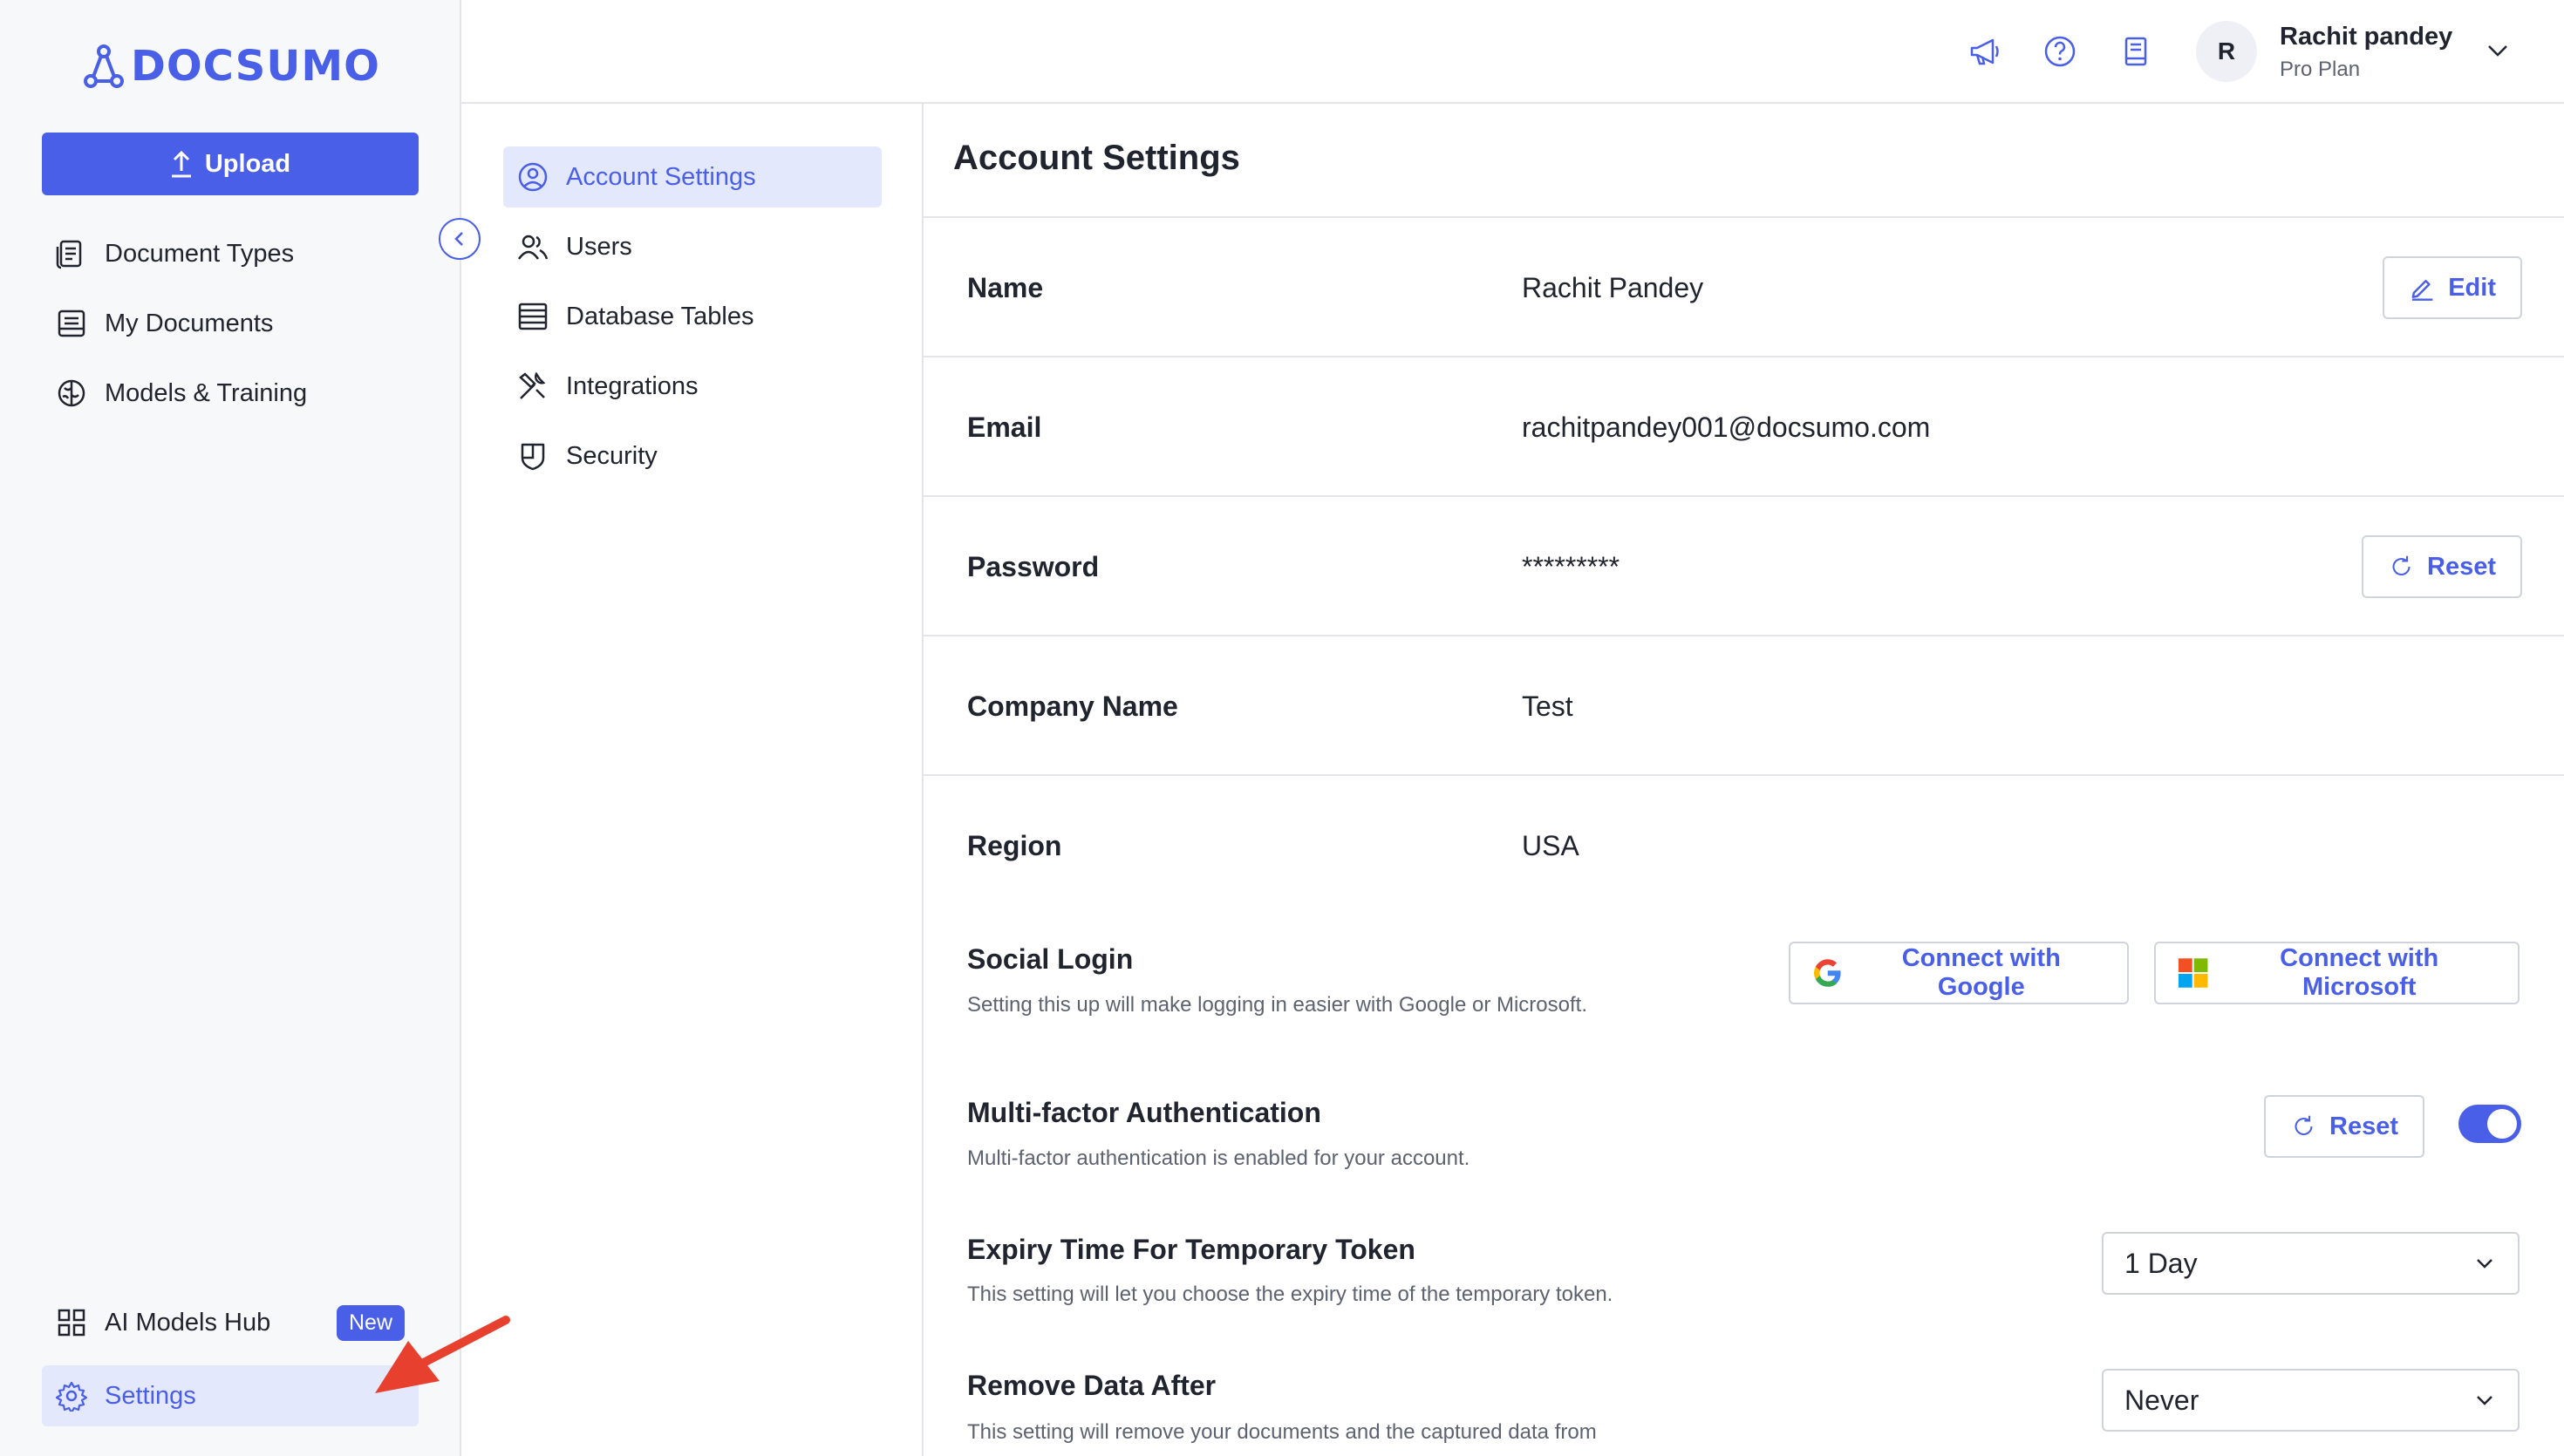 Image resolution: width=2564 pixels, height=1456 pixels. What do you see at coordinates (2359, 972) in the screenshot?
I see `microsoft-label: Connect with Microsoft` at bounding box center [2359, 972].